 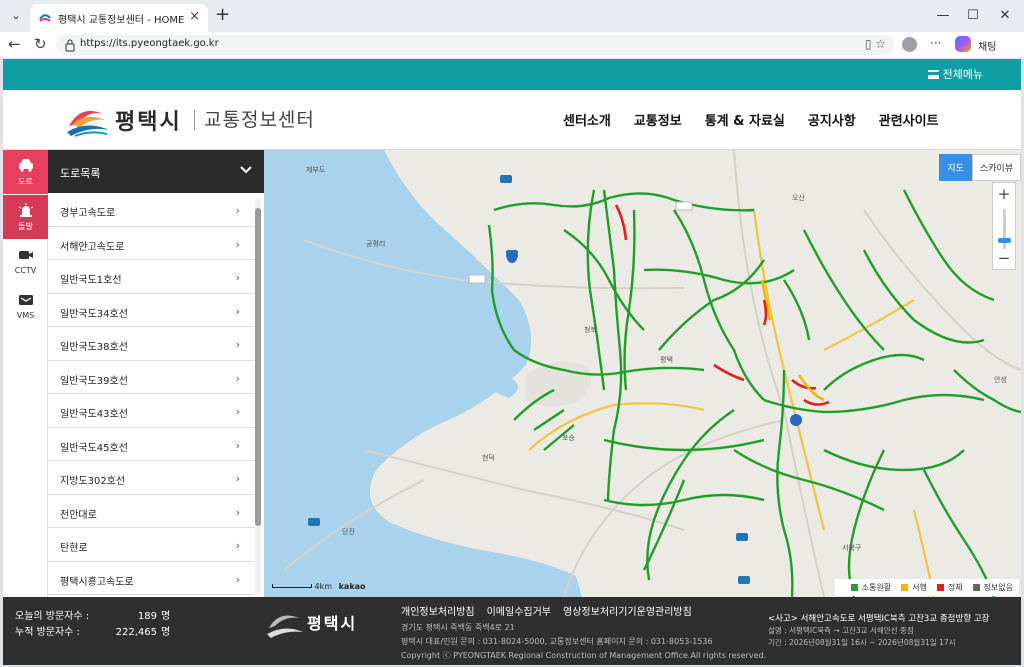 I want to click on zoom-control: + −, so click(x=1004, y=226).